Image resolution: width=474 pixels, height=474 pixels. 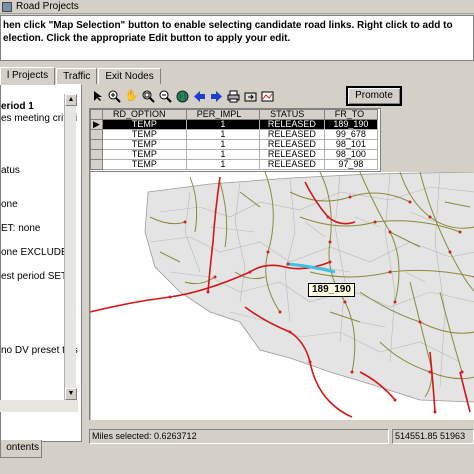 I want to click on map-toolbar: ✋, so click(x=182, y=96).